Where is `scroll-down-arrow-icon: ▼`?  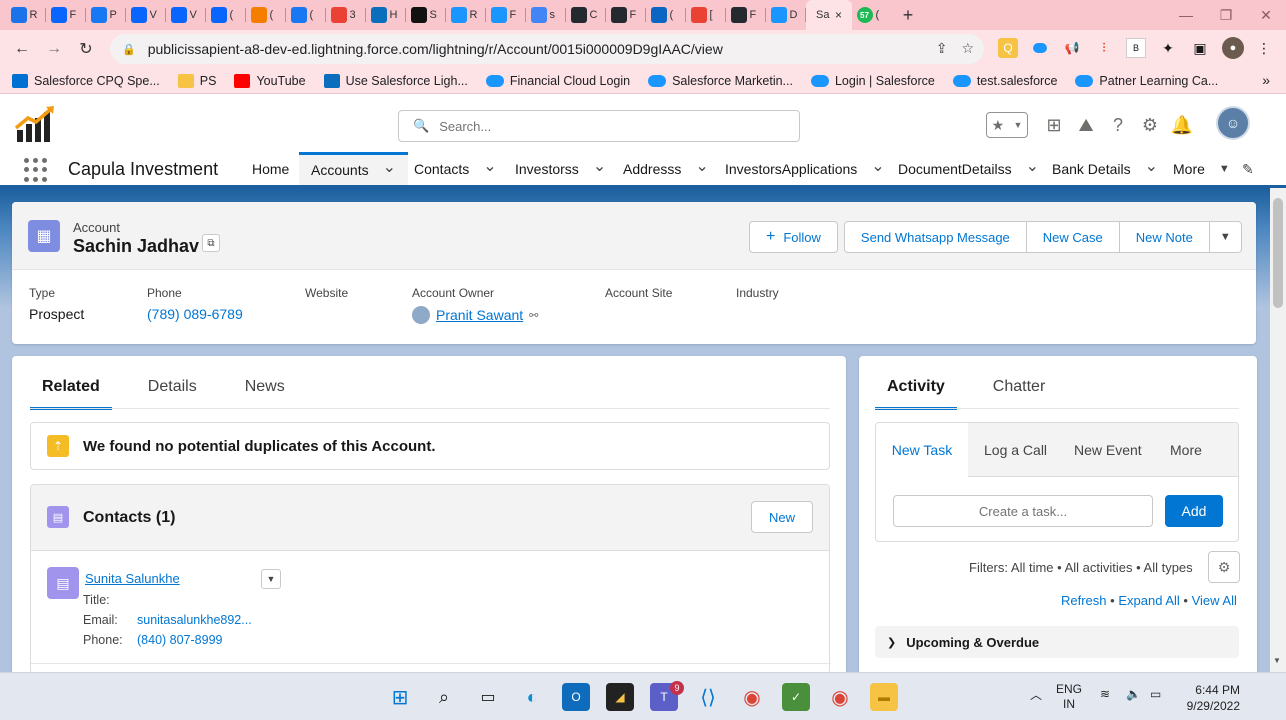
scroll-down-arrow-icon: ▼ is located at coordinates (1277, 660).